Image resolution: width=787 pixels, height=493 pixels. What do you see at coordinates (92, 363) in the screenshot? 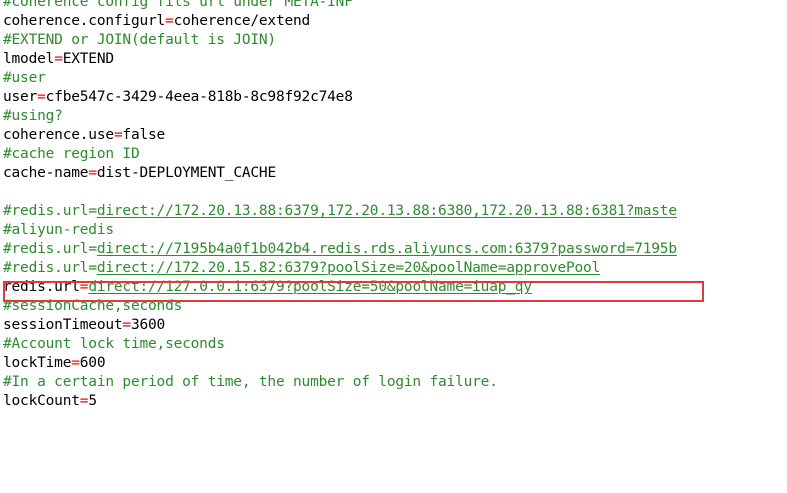
I see `property-value: 600` at bounding box center [92, 363].